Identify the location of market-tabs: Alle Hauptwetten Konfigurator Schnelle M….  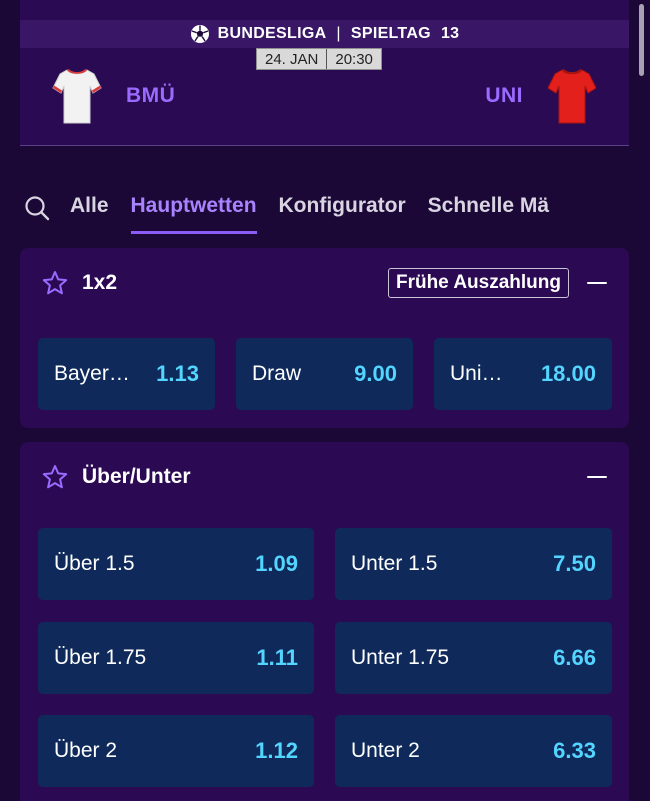
(337, 213).